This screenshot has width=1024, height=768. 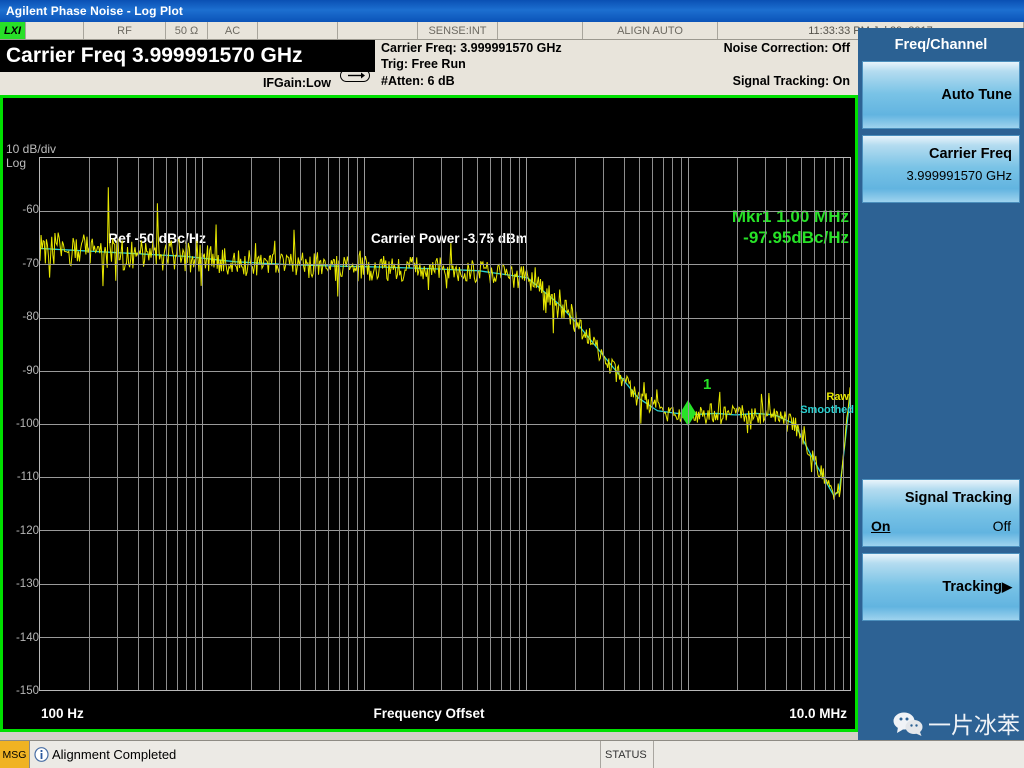 I want to click on softkey-signal-tracking-off: Off, so click(x=1002, y=526).